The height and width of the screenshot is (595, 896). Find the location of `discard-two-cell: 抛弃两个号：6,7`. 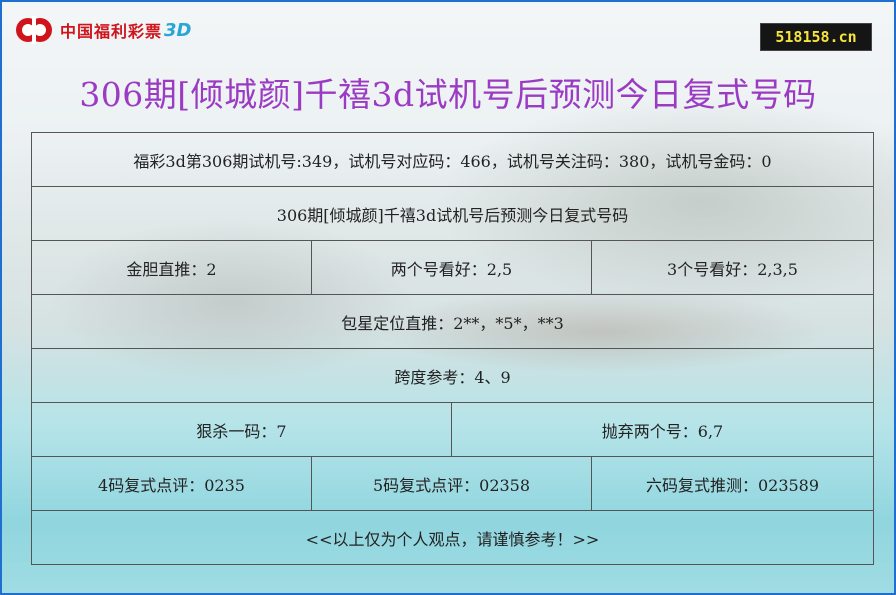

discard-two-cell: 抛弃两个号：6,7 is located at coordinates (662, 429).